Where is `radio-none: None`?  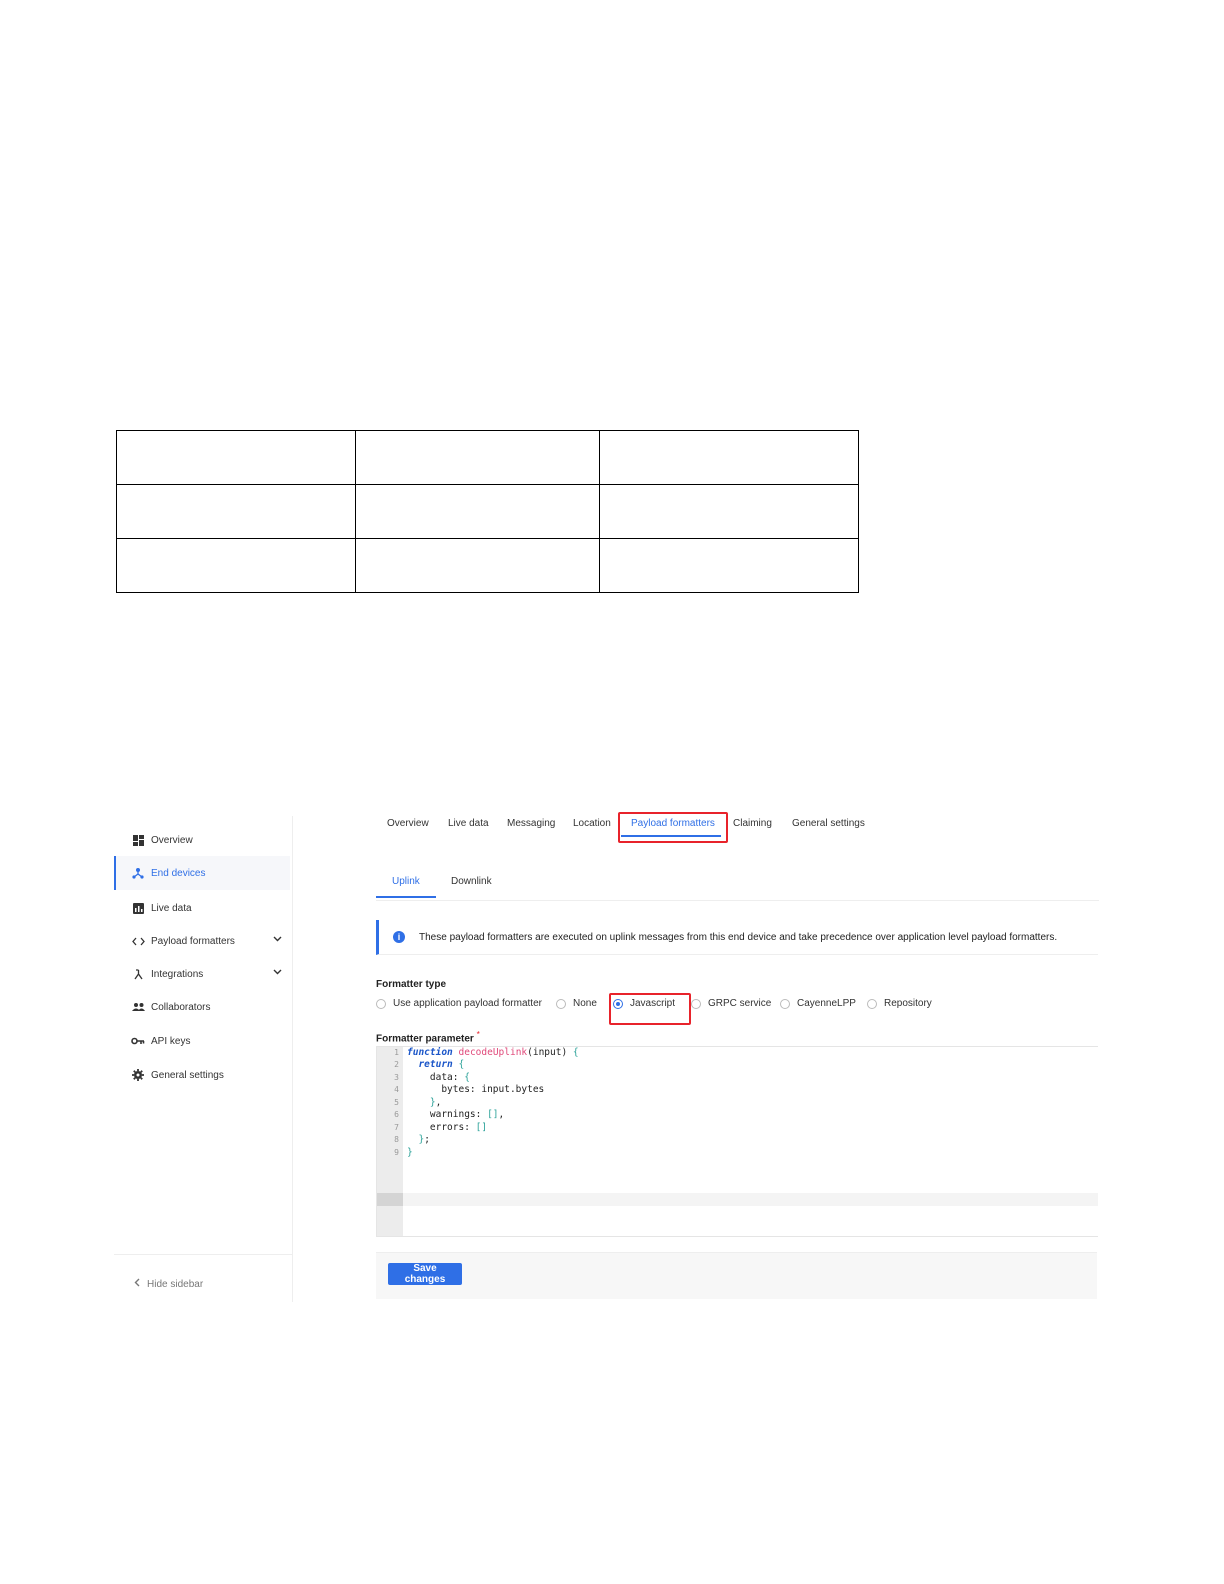
radio-none: None is located at coordinates (576, 1003).